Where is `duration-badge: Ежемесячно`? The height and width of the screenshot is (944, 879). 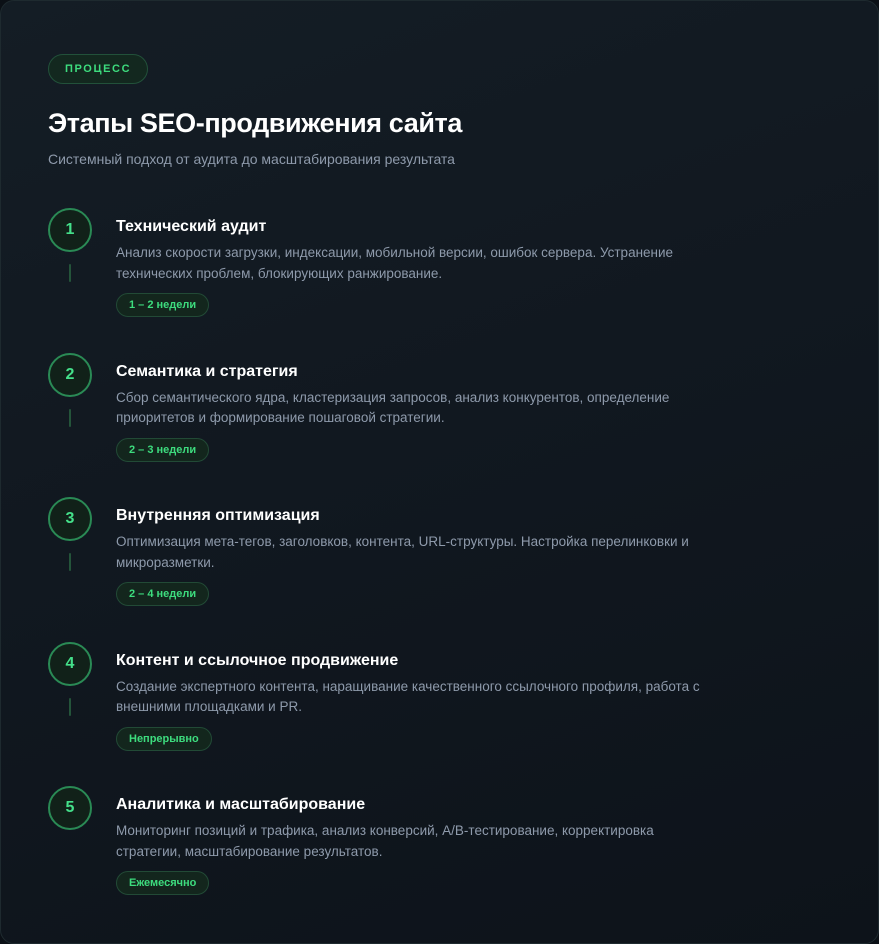 duration-badge: Ежемесячно is located at coordinates (163, 883).